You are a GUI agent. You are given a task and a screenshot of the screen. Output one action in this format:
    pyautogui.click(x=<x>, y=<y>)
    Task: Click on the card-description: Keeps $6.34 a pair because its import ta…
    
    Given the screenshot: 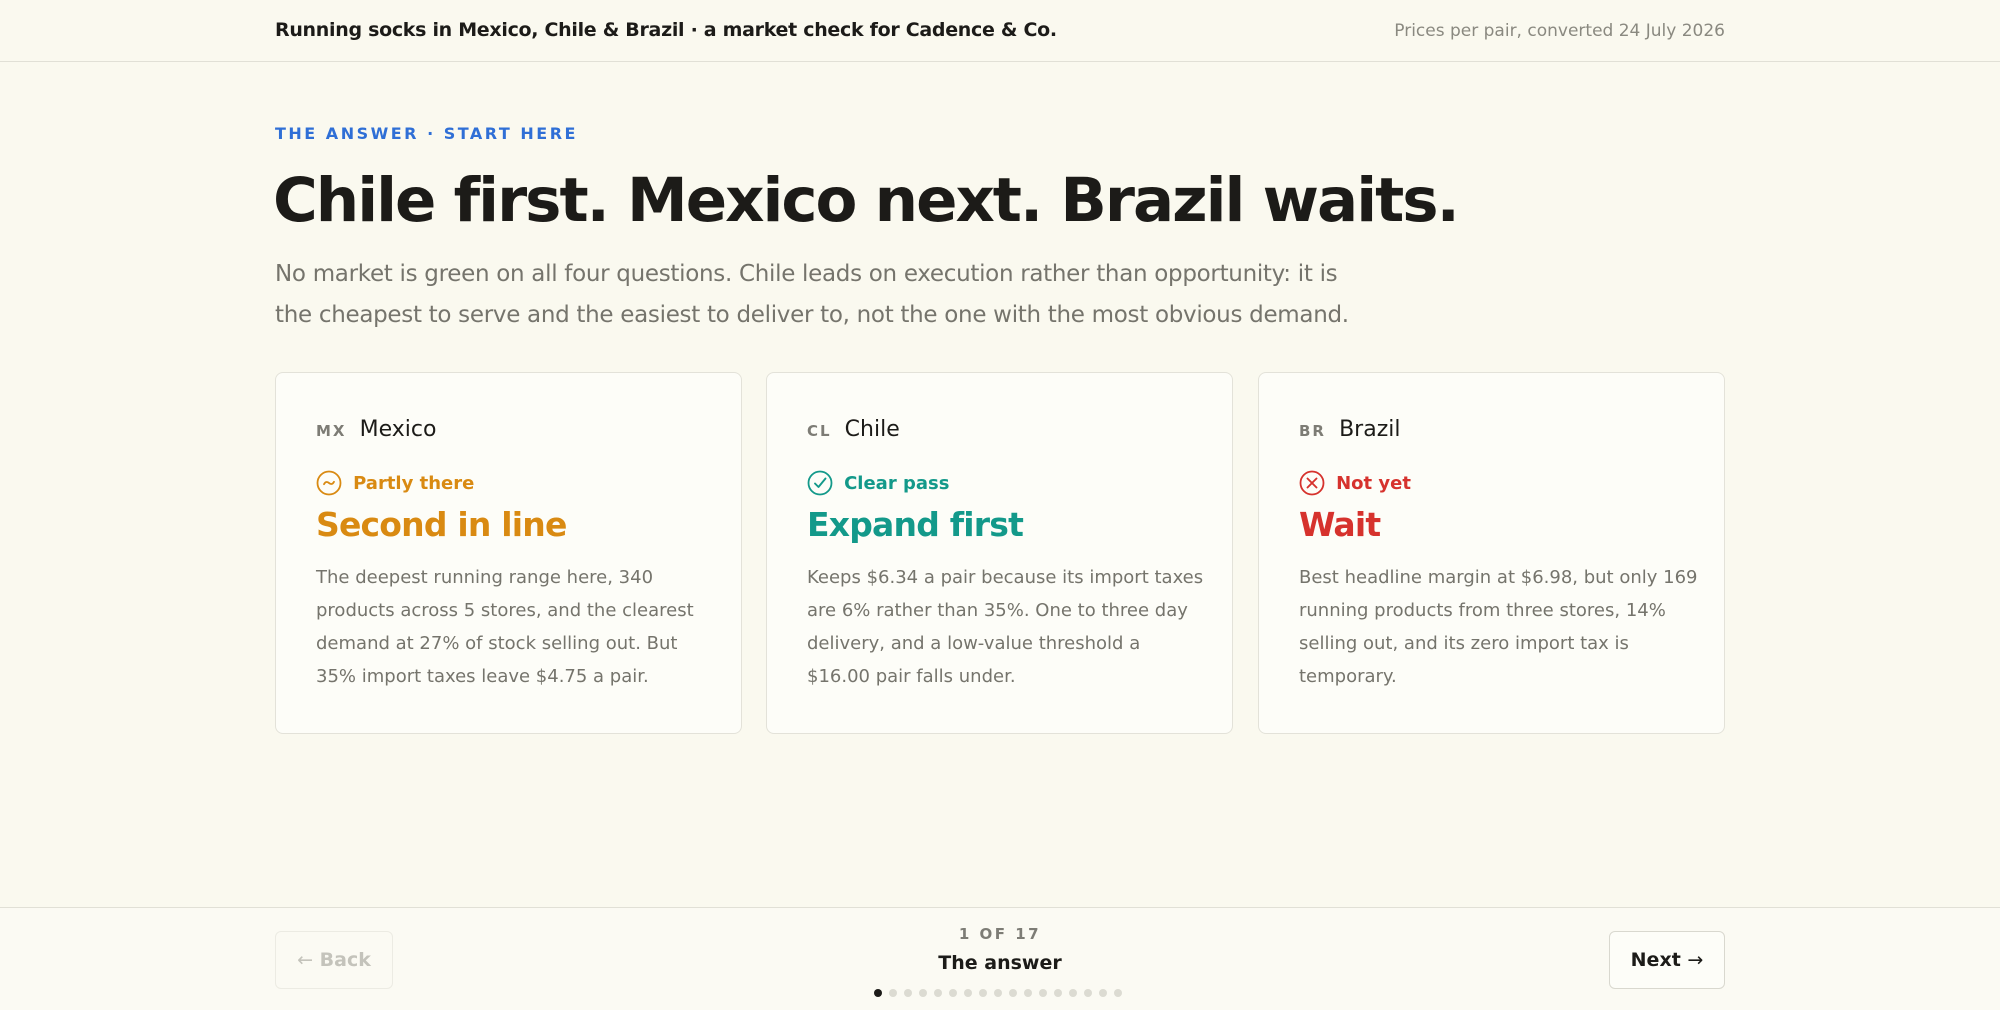 What is the action you would take?
    pyautogui.click(x=1005, y=627)
    